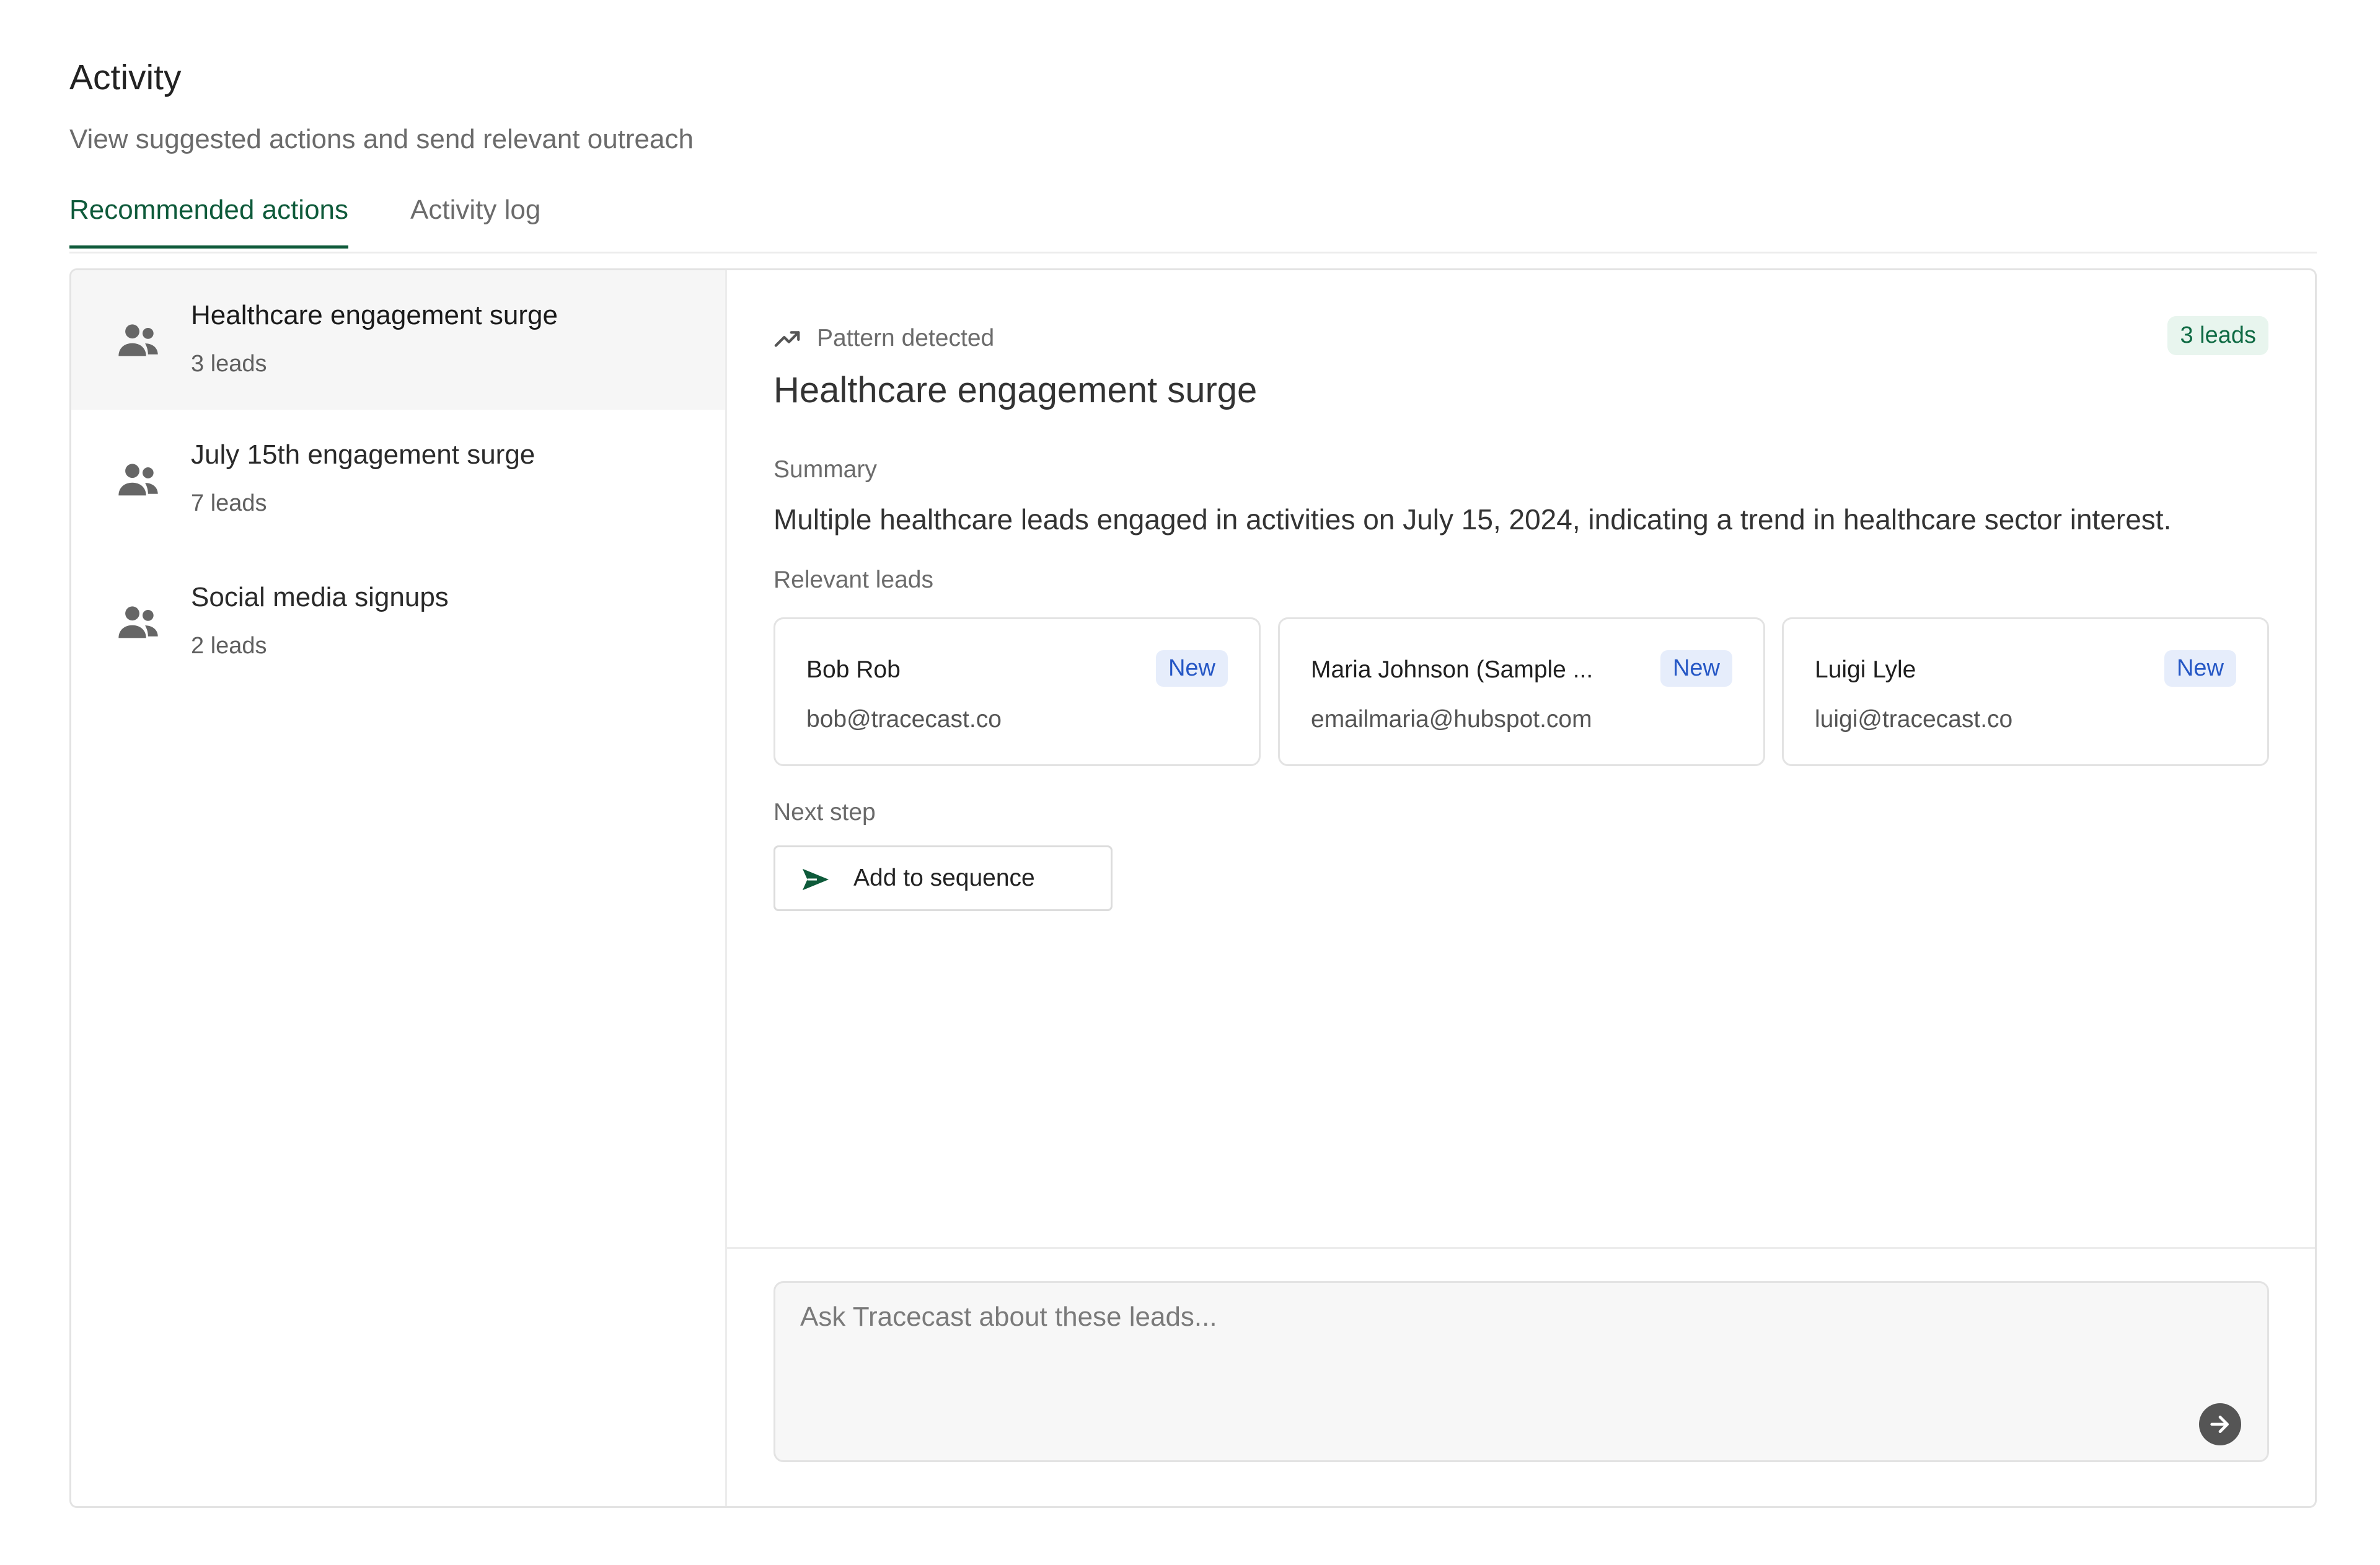 This screenshot has width=2380, height=1565. What do you see at coordinates (1865, 669) in the screenshot?
I see `lead-name: Luigi Lyle` at bounding box center [1865, 669].